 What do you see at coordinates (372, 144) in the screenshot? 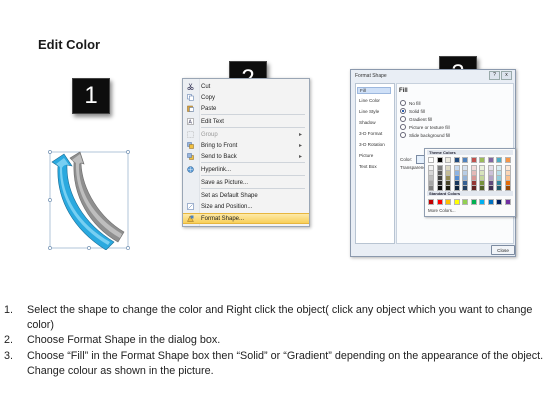
I see `nav-item-3d-rotation: 3-D Rotation` at bounding box center [372, 144].